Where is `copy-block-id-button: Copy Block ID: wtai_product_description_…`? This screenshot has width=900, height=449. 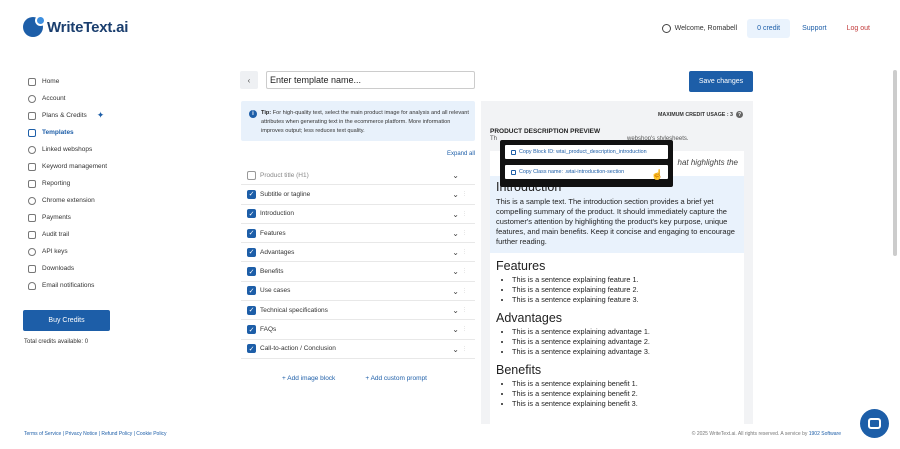
copy-block-id-button: Copy Block ID: wtai_product_description_… is located at coordinates (586, 152).